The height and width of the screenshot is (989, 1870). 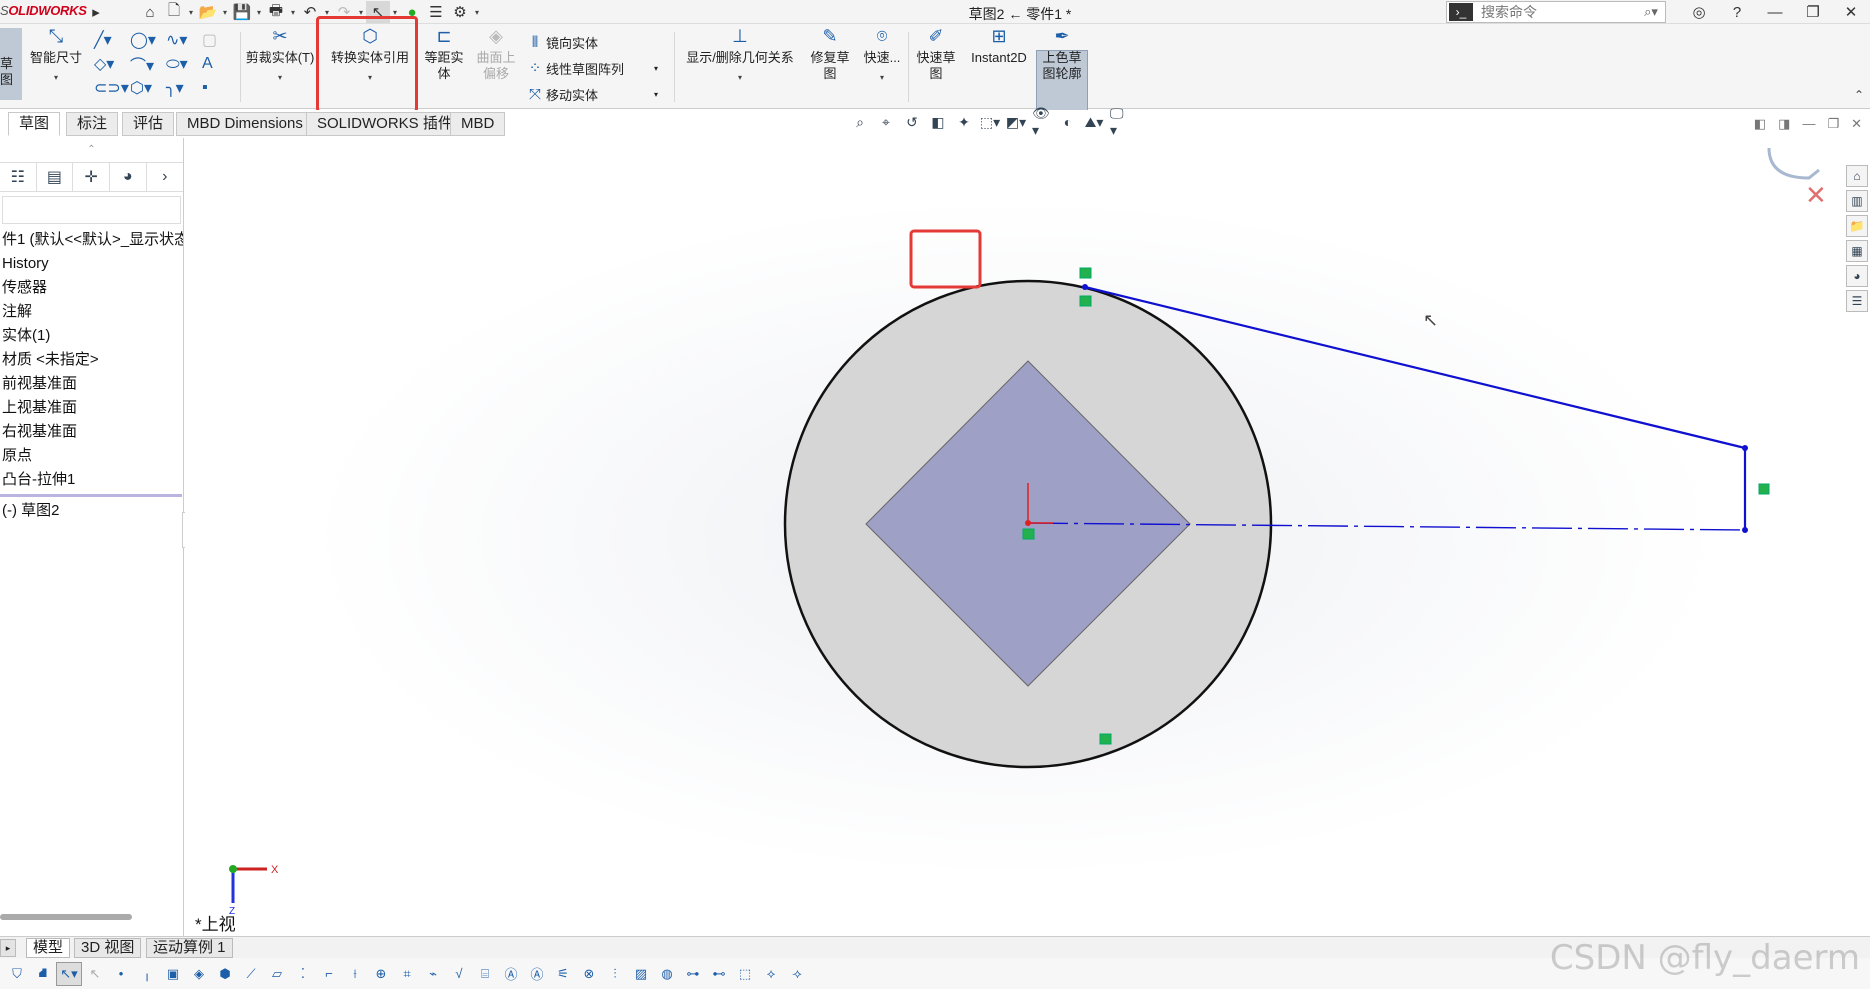 What do you see at coordinates (259, 12) in the screenshot?
I see `save-dropdown-icon: ▾` at bounding box center [259, 12].